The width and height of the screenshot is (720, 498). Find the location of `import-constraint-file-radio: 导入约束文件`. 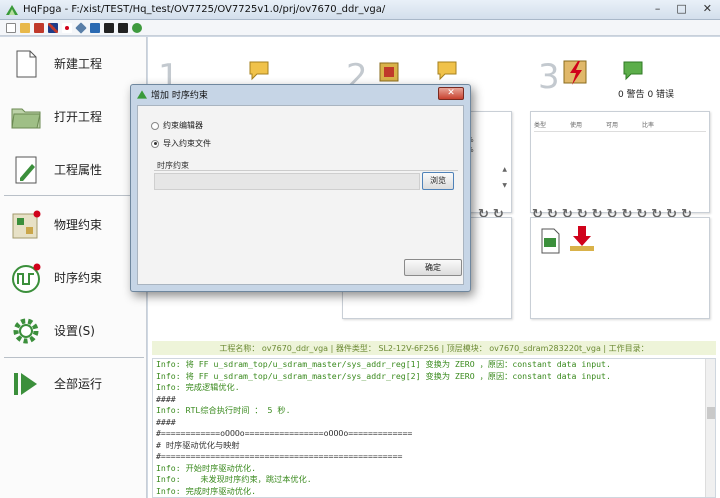

import-constraint-file-radio: 导入约束文件 is located at coordinates (181, 143).